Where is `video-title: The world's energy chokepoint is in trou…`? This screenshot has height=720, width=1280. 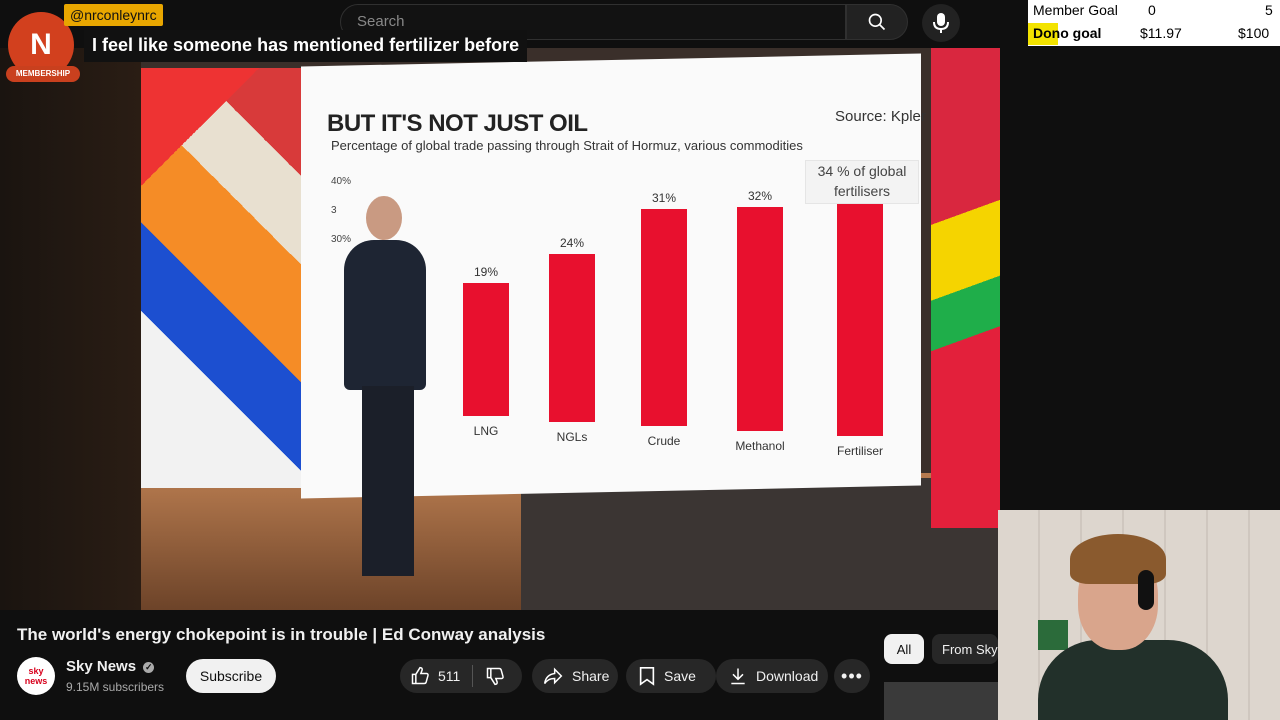 video-title: The world's energy chokepoint is in trou… is located at coordinates (281, 634).